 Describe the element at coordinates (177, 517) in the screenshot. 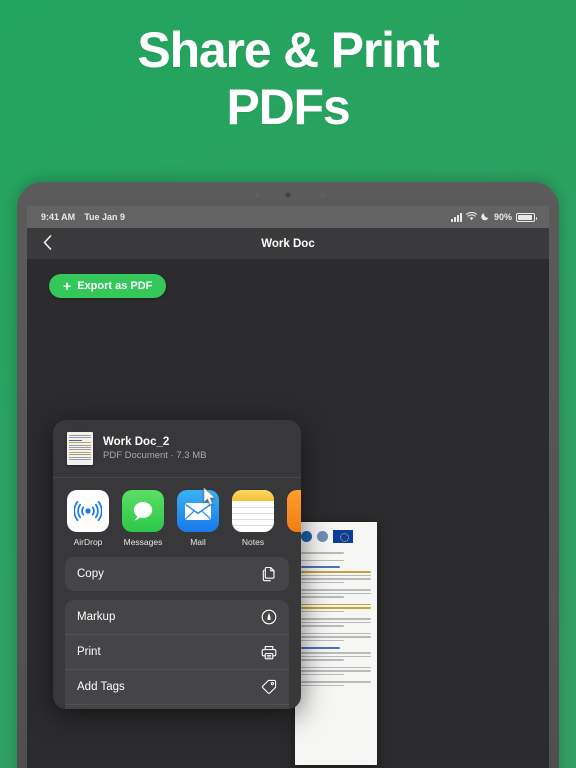

I see `share-targets-row: AirDrop Messages Mail Notes` at that location.